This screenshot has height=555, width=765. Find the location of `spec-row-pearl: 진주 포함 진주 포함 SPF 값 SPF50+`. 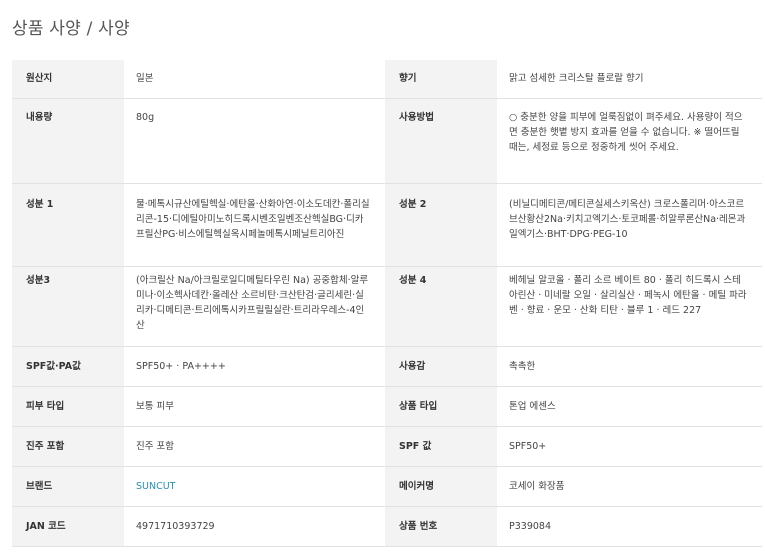

spec-row-pearl: 진주 포함 진주 포함 SPF 값 SPF50+ is located at coordinates (387, 446).